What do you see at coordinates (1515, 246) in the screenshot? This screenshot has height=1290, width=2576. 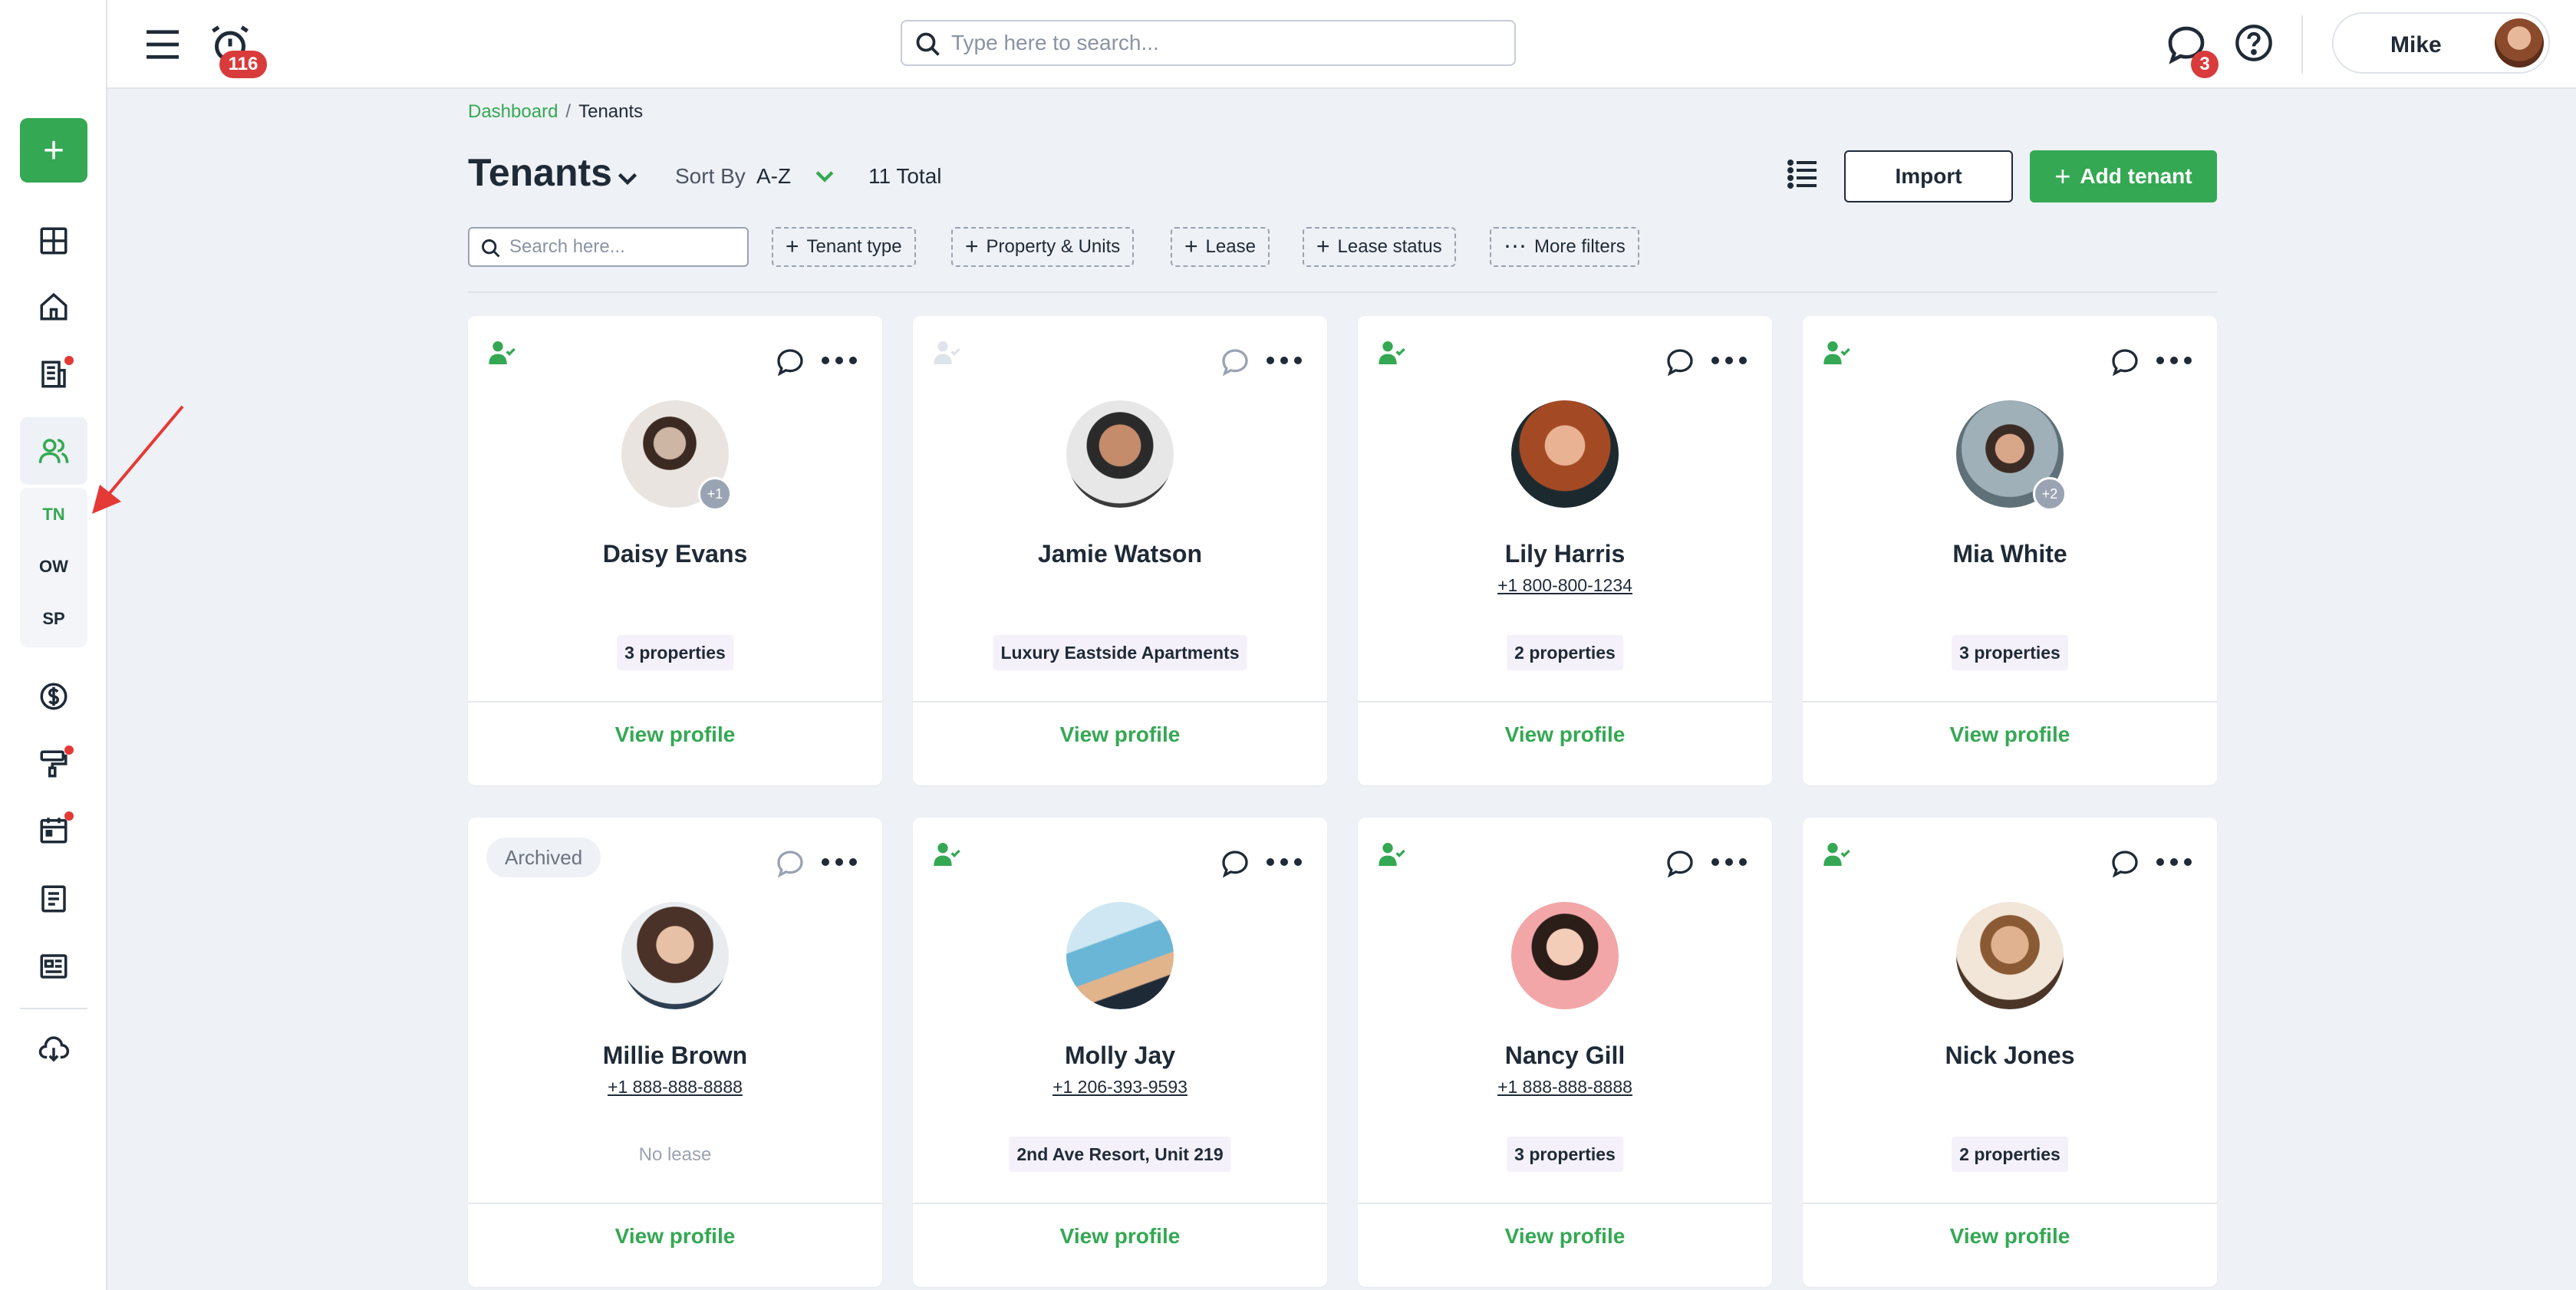 I see `more-dots-icon: ⋯` at bounding box center [1515, 246].